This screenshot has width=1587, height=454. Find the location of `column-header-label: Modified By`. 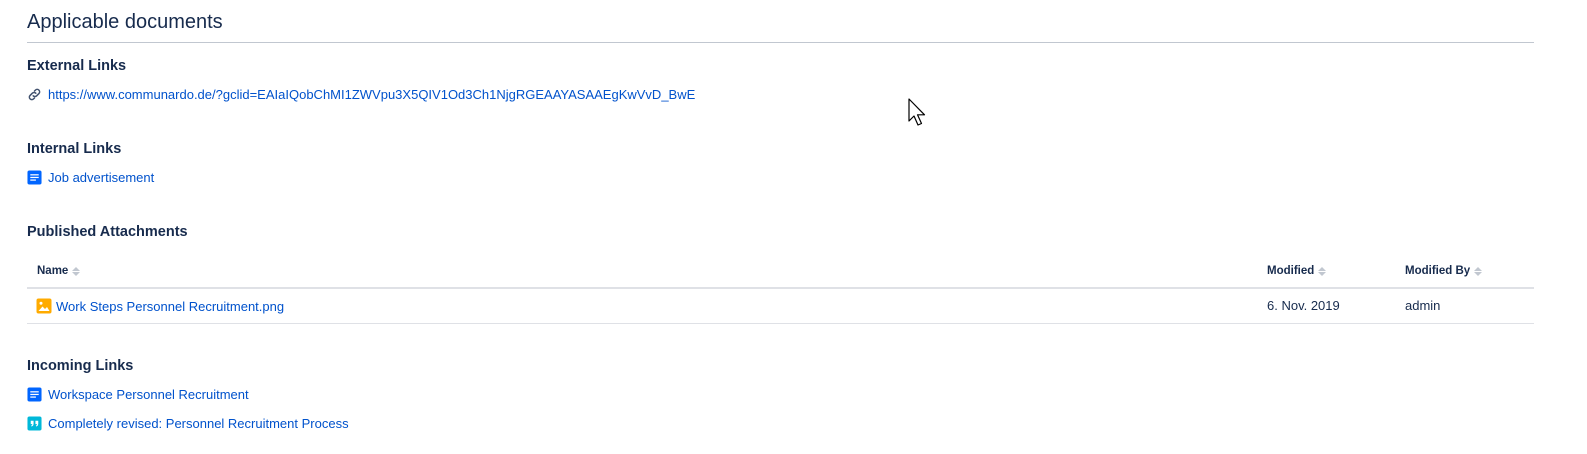

column-header-label: Modified By is located at coordinates (1438, 271).